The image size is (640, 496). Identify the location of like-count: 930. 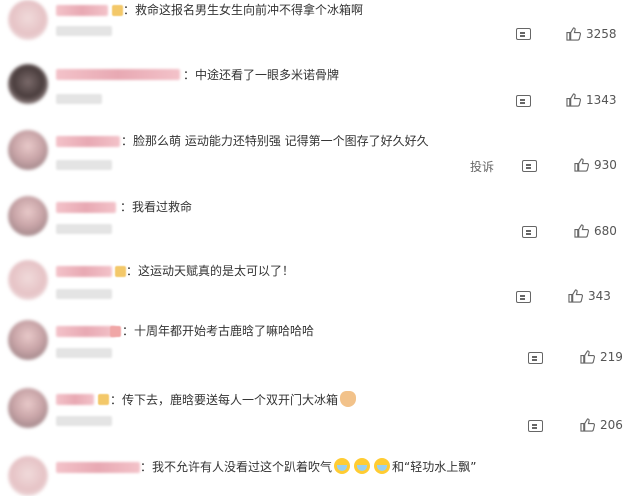
(605, 165).